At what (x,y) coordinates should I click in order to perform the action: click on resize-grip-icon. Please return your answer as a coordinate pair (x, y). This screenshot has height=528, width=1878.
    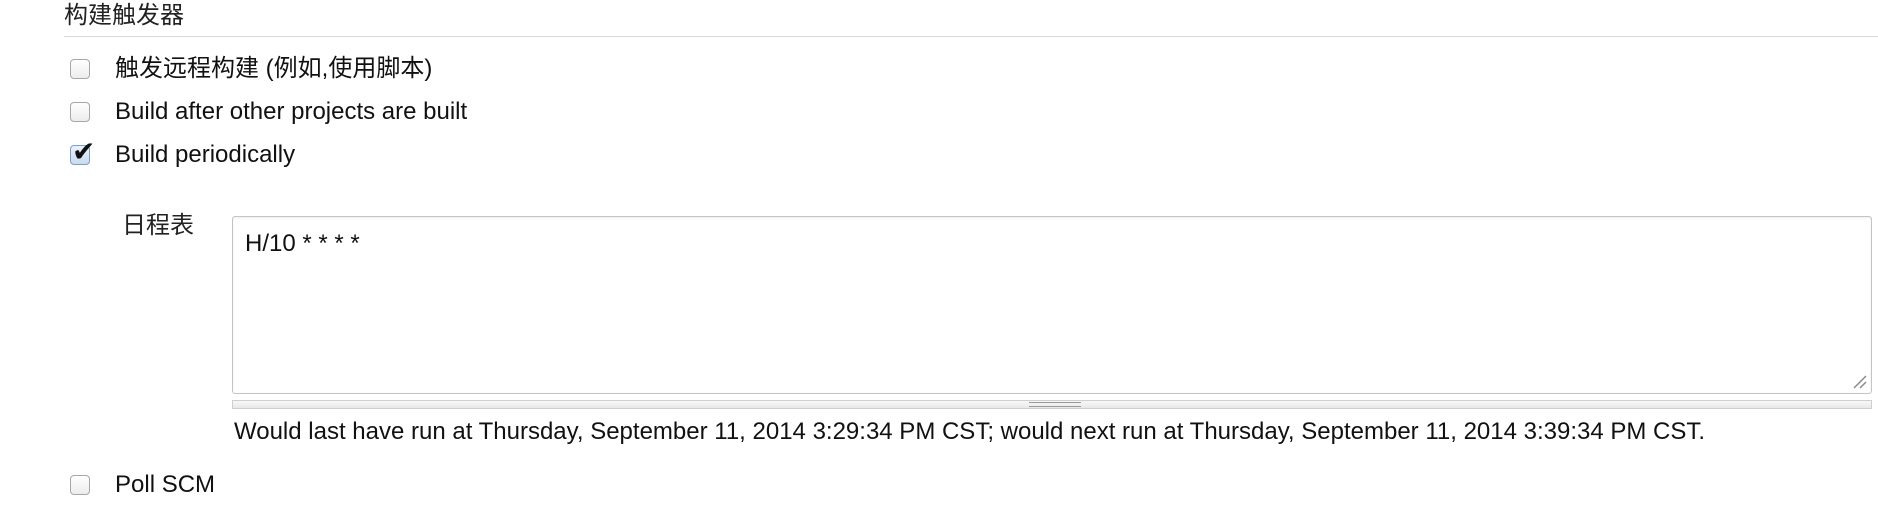
    Looking at the image, I should click on (1859, 381).